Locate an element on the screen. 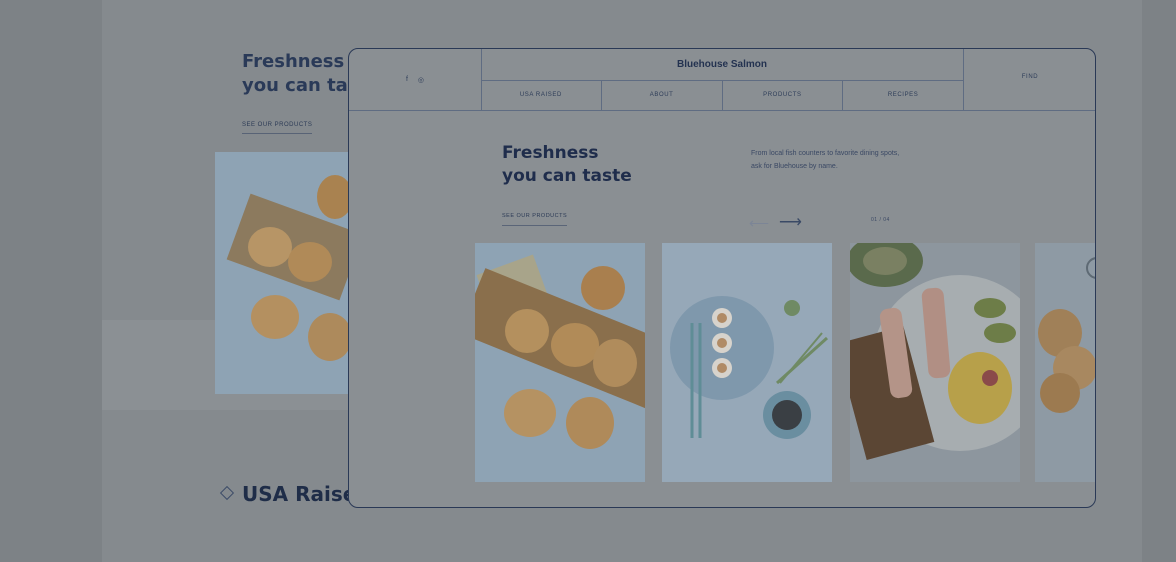  facebook-icon: f is located at coordinates (407, 79).